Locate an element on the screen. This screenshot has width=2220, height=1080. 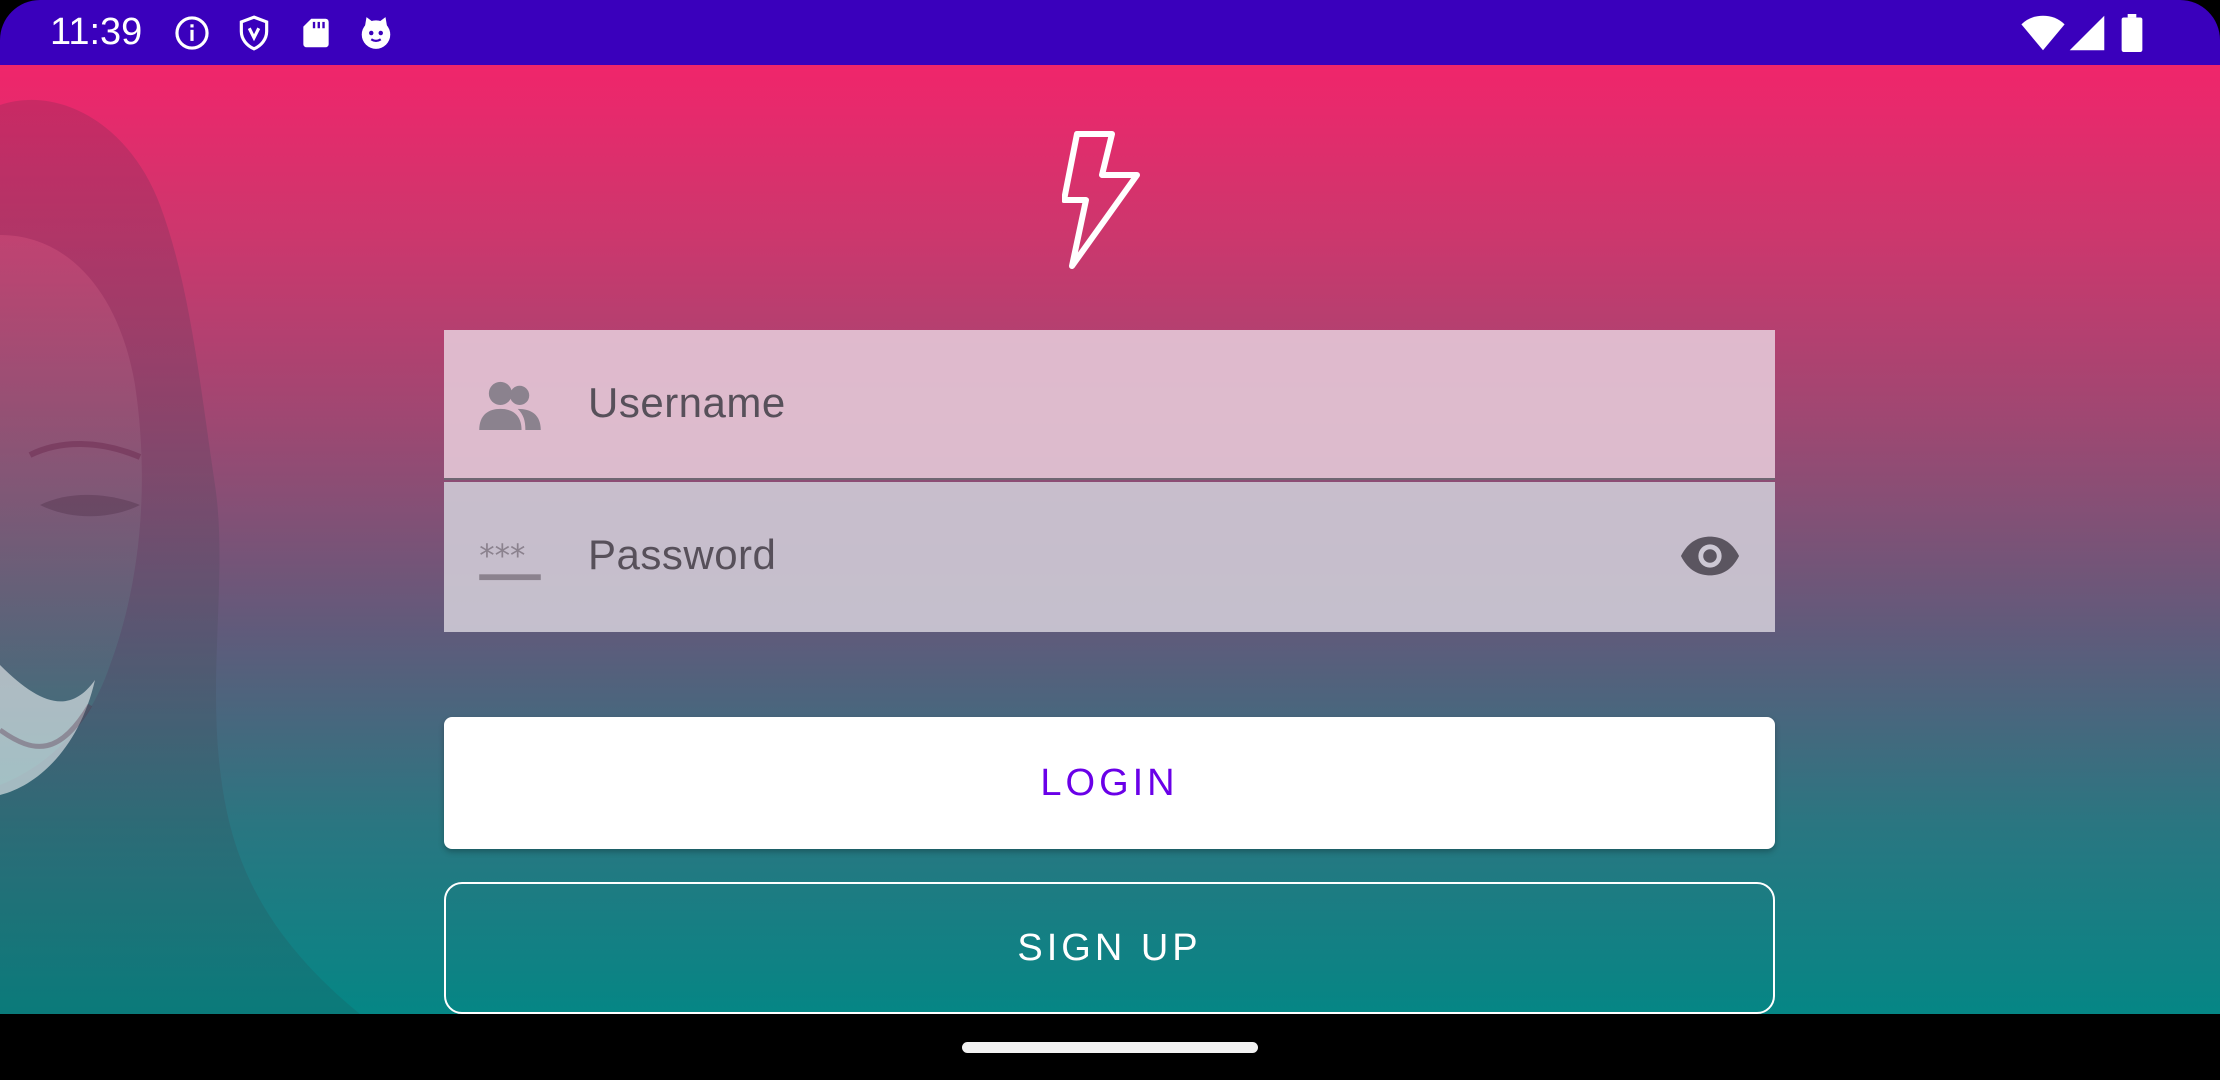
info-icon is located at coordinates (192, 33).